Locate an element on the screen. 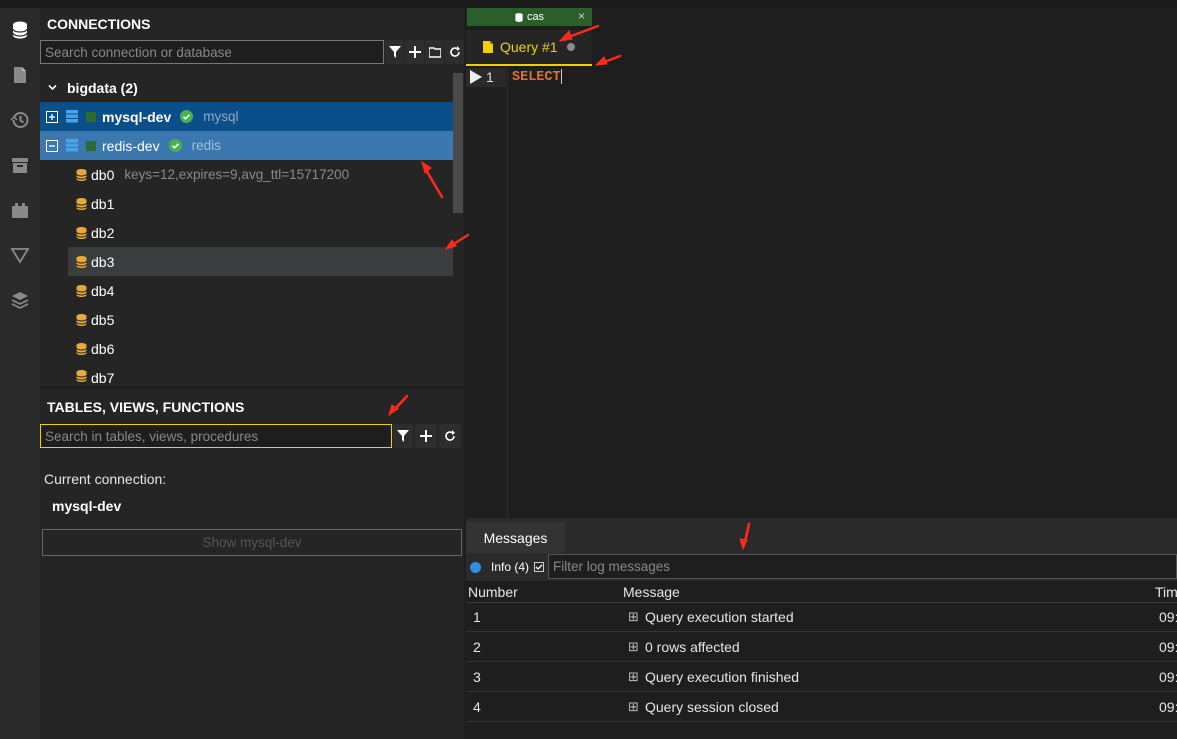 The image size is (1177, 739). current-connection-value: mysql-dev is located at coordinates (87, 506).